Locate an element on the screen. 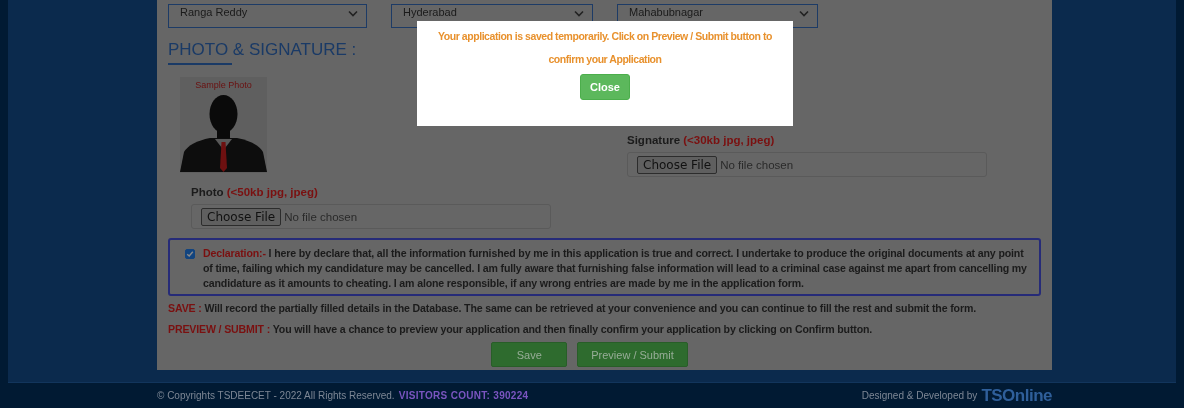 The width and height of the screenshot is (1184, 408). photo-caption: Sample Photo is located at coordinates (223, 85).